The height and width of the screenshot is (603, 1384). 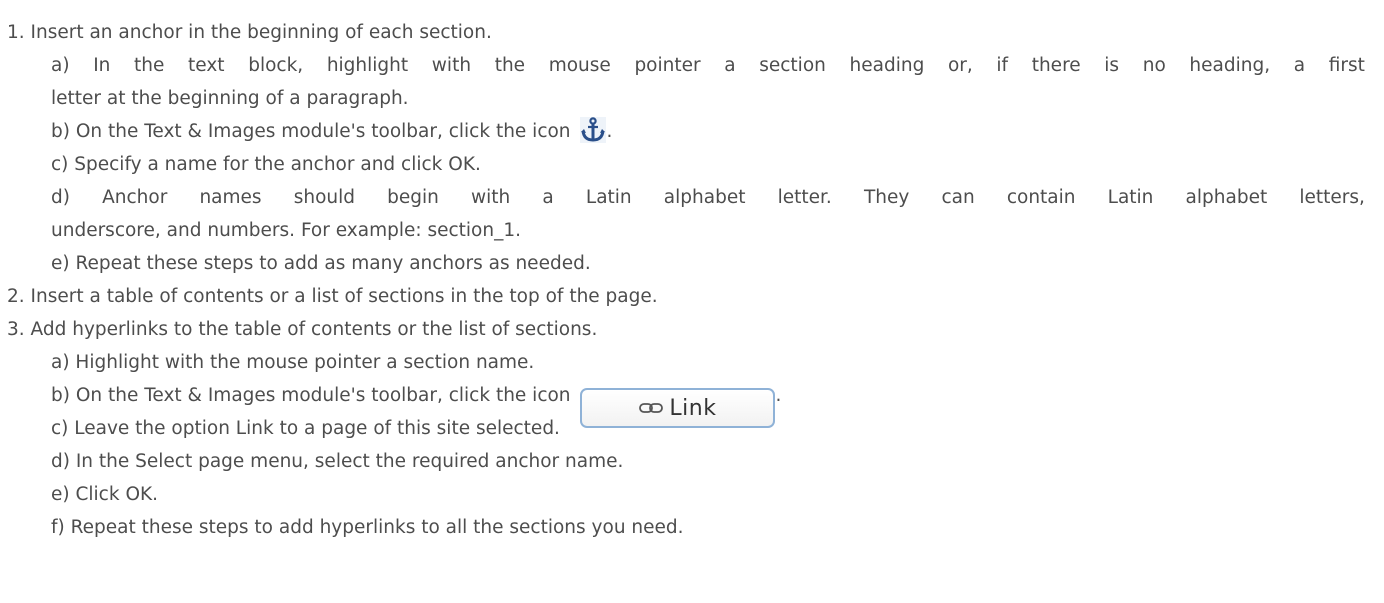 I want to click on word: a), so click(x=60, y=65).